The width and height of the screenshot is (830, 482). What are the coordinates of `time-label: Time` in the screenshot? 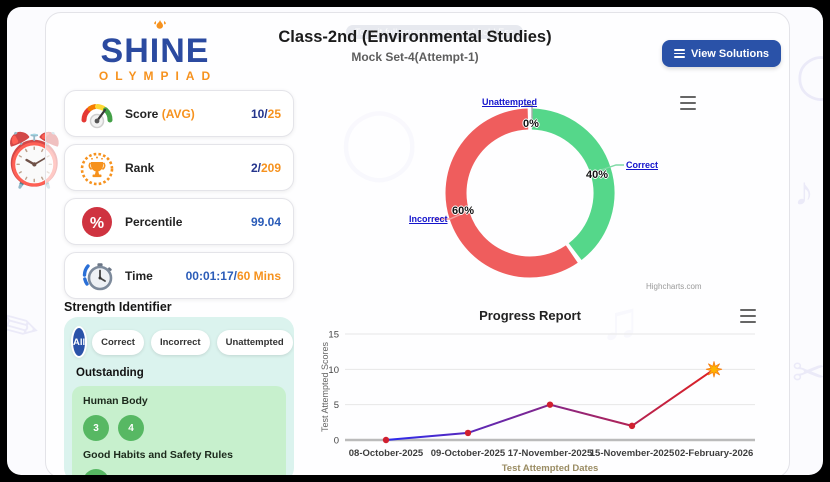 It's located at (139, 275).